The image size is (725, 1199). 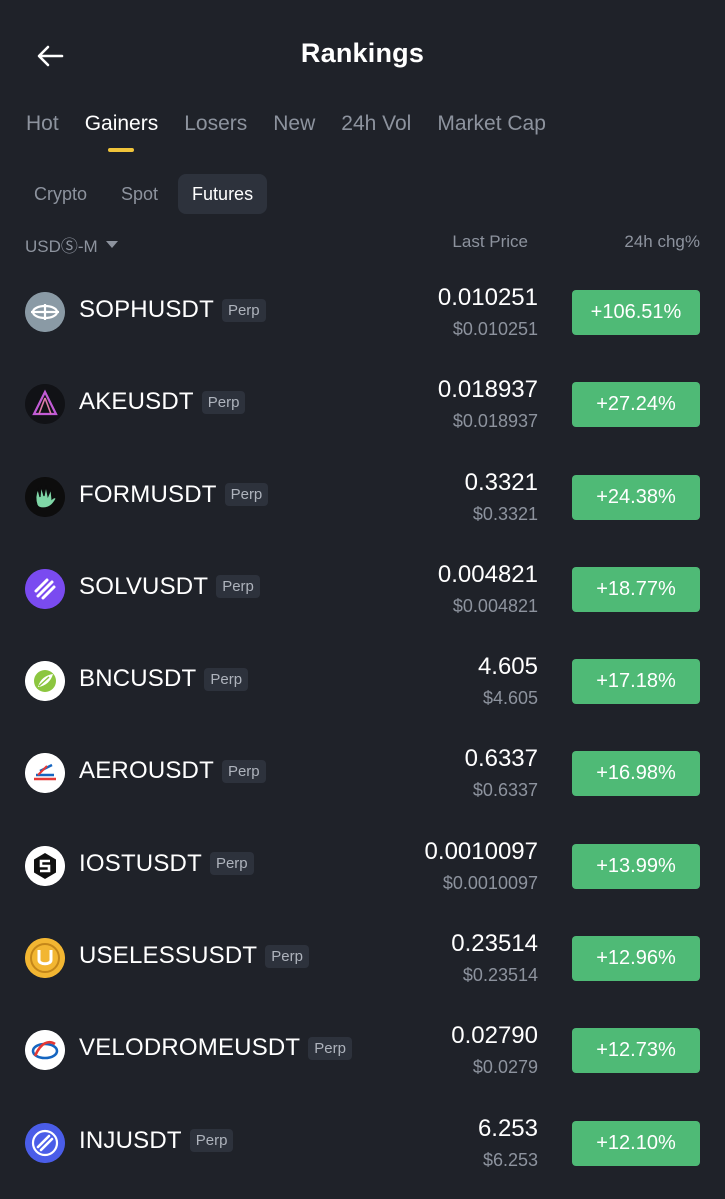 What do you see at coordinates (491, 124) in the screenshot?
I see `tab-market-cap: Market Cap` at bounding box center [491, 124].